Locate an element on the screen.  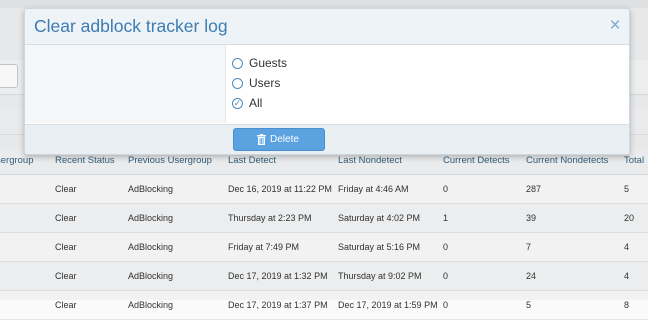
delete-button: Delete is located at coordinates (279, 139).